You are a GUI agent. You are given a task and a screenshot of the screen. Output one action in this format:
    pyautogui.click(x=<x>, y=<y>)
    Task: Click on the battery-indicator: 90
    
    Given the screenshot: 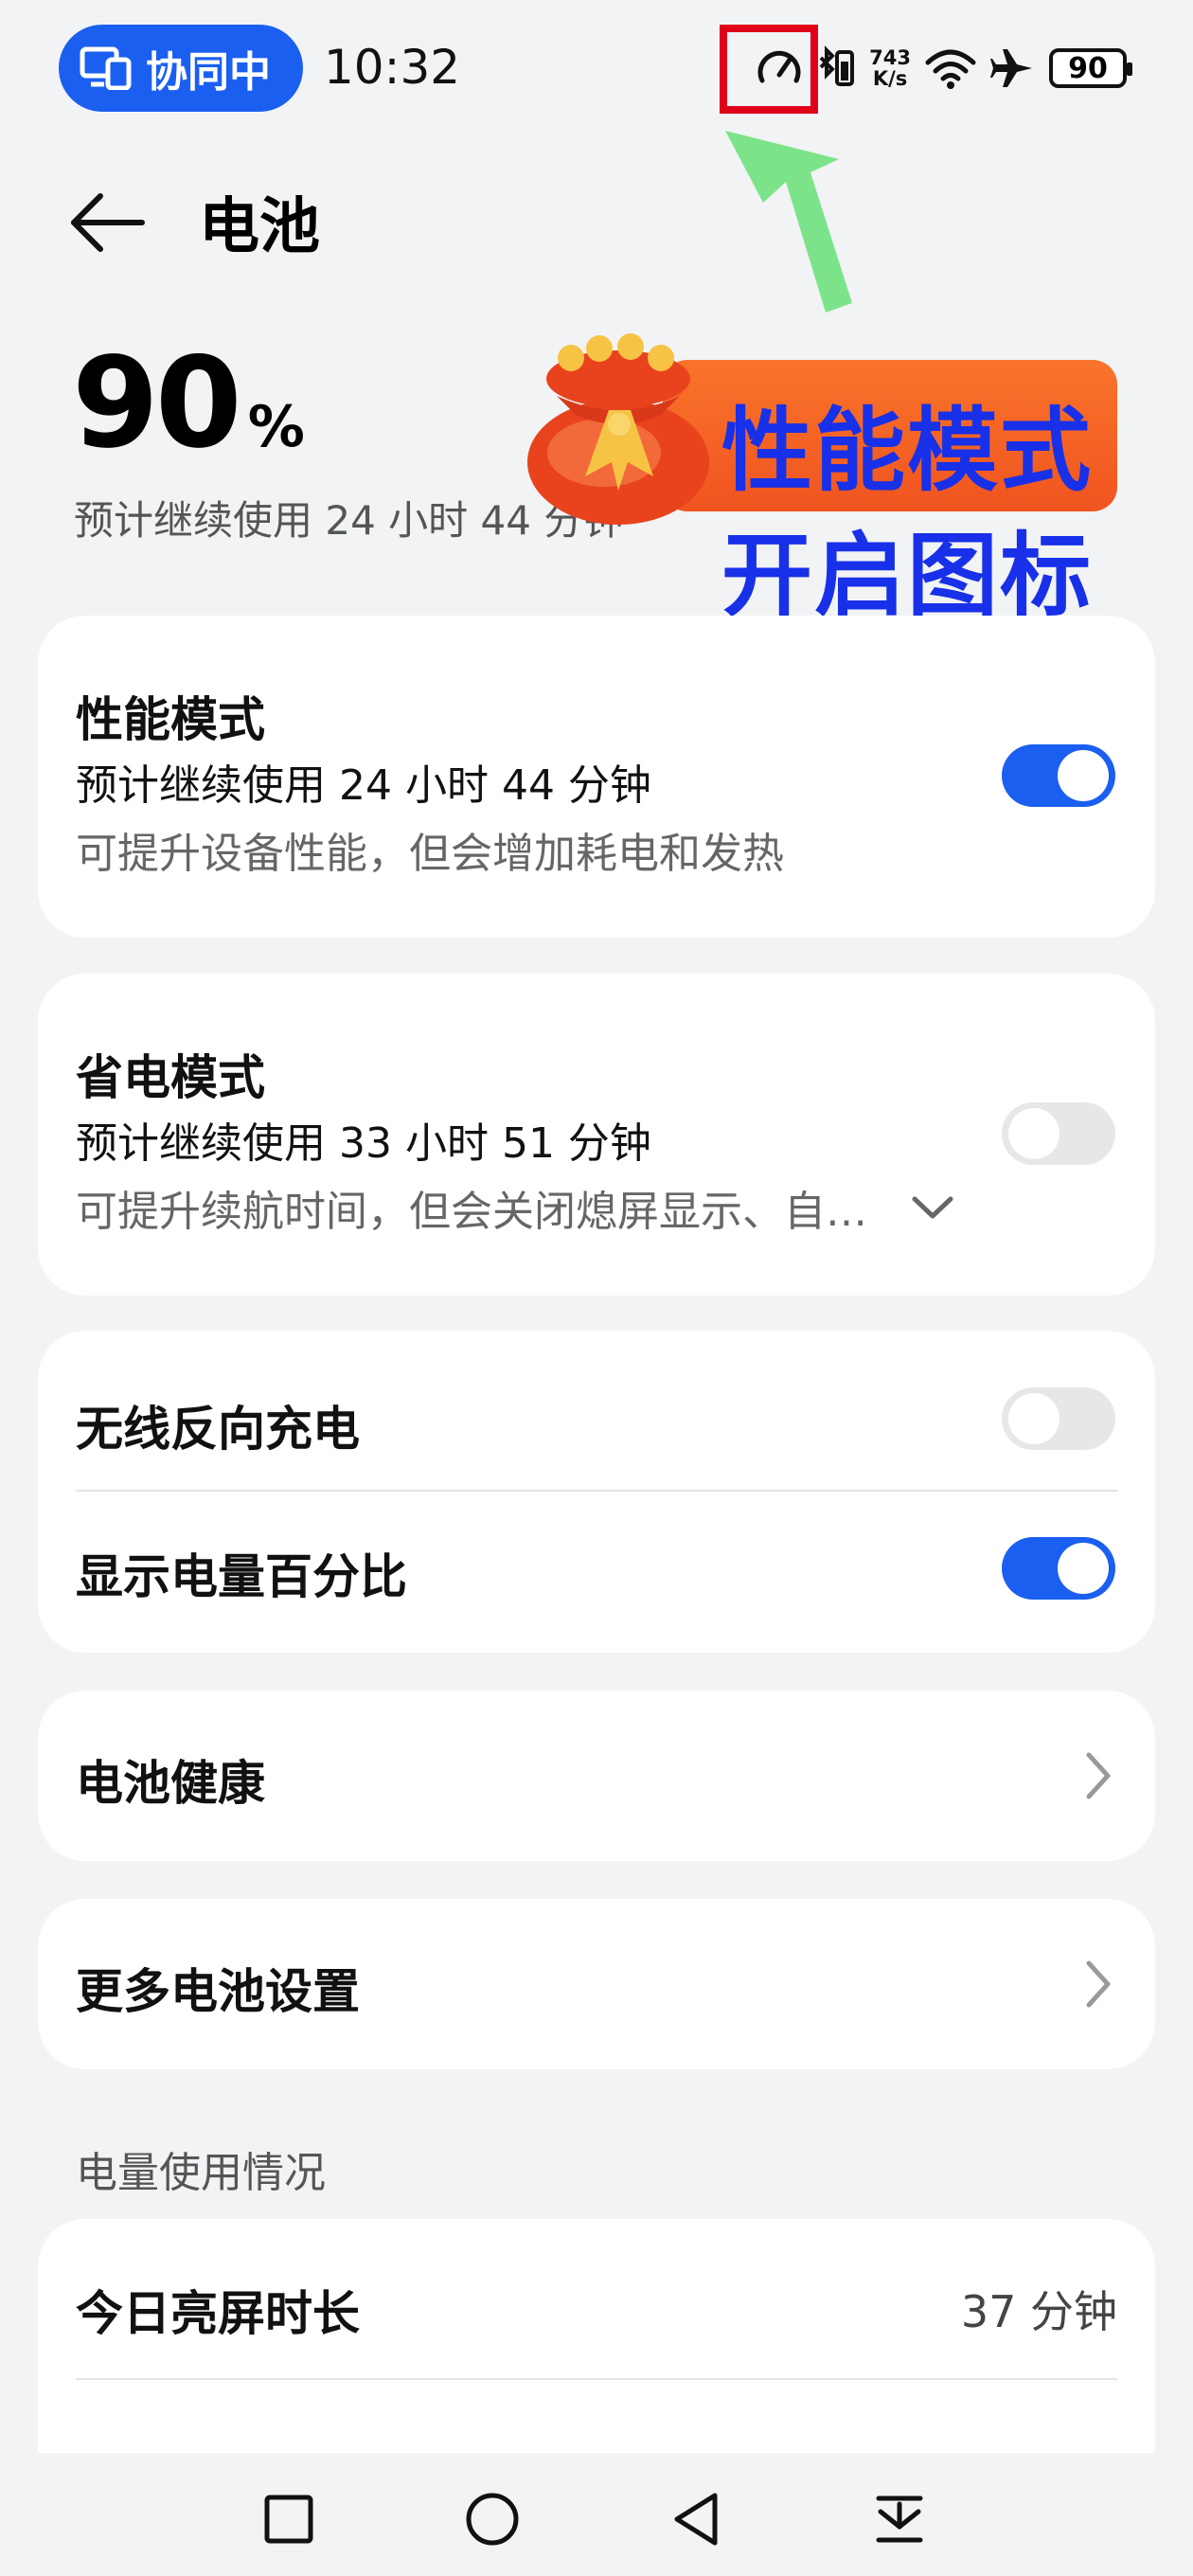 What is the action you would take?
    pyautogui.click(x=1090, y=68)
    